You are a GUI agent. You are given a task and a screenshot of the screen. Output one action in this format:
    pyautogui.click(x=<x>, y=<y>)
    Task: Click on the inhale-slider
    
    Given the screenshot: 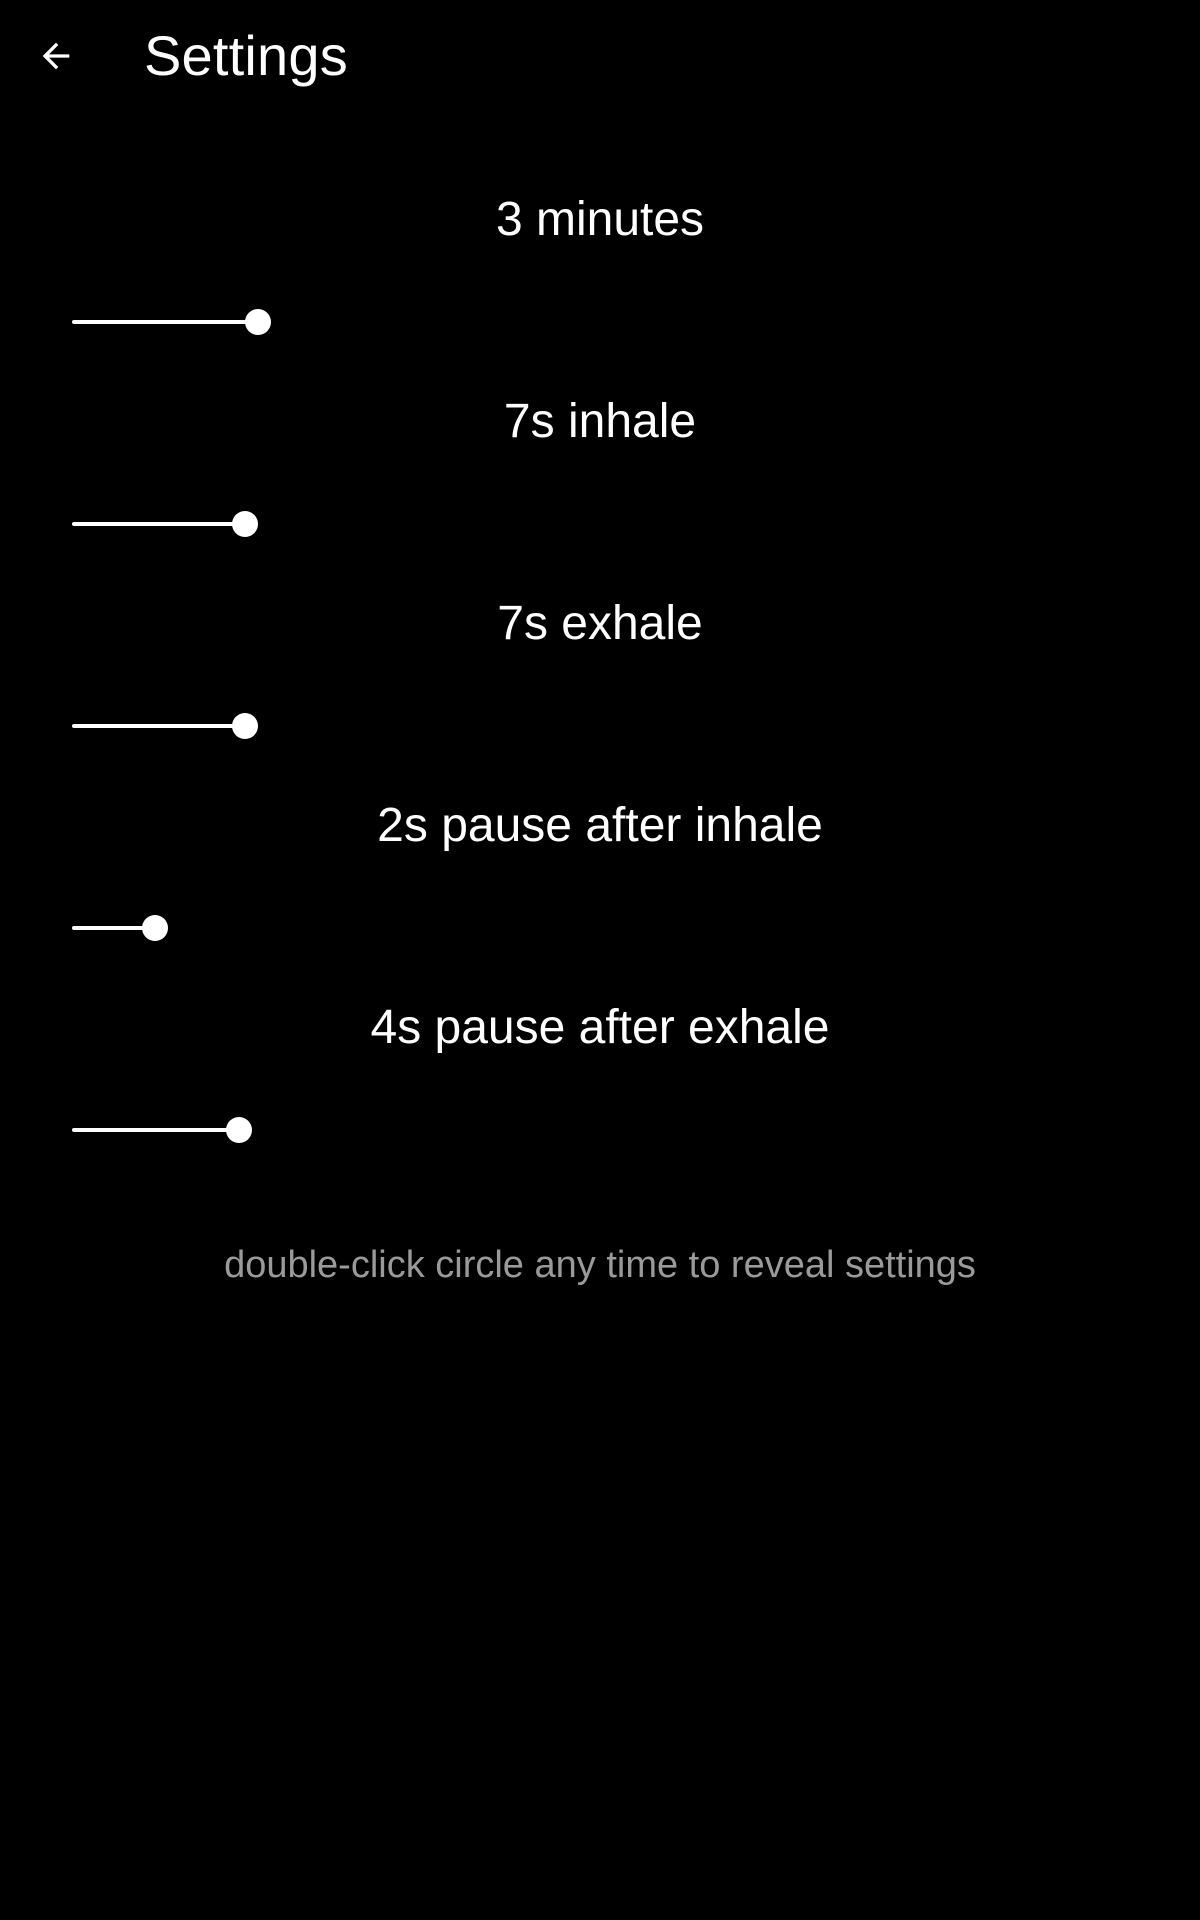 What is the action you would take?
    pyautogui.click(x=600, y=524)
    